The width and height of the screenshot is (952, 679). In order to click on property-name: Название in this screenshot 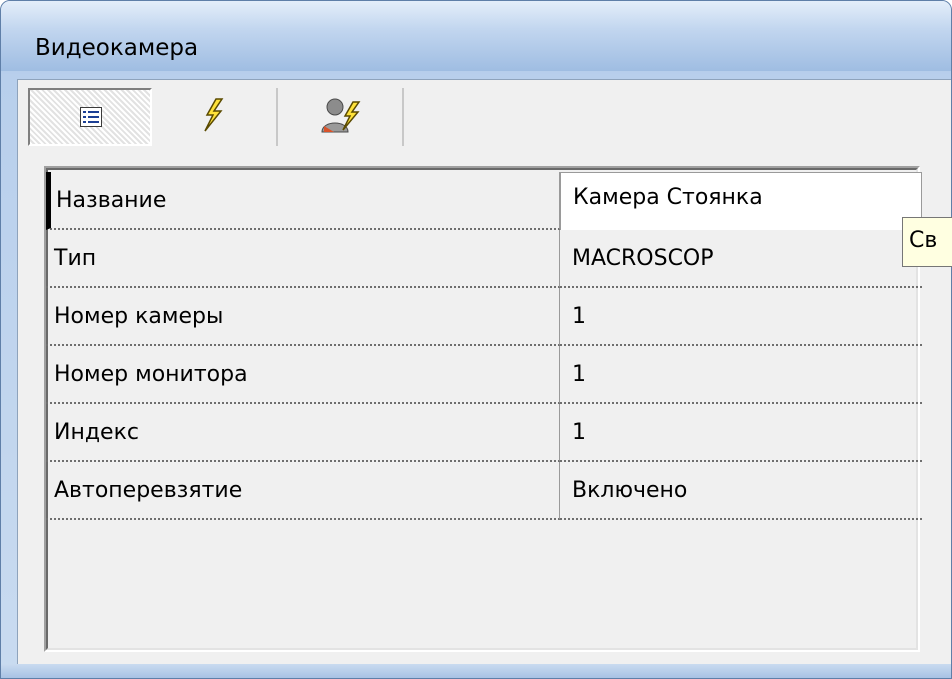, I will do `click(303, 201)`.